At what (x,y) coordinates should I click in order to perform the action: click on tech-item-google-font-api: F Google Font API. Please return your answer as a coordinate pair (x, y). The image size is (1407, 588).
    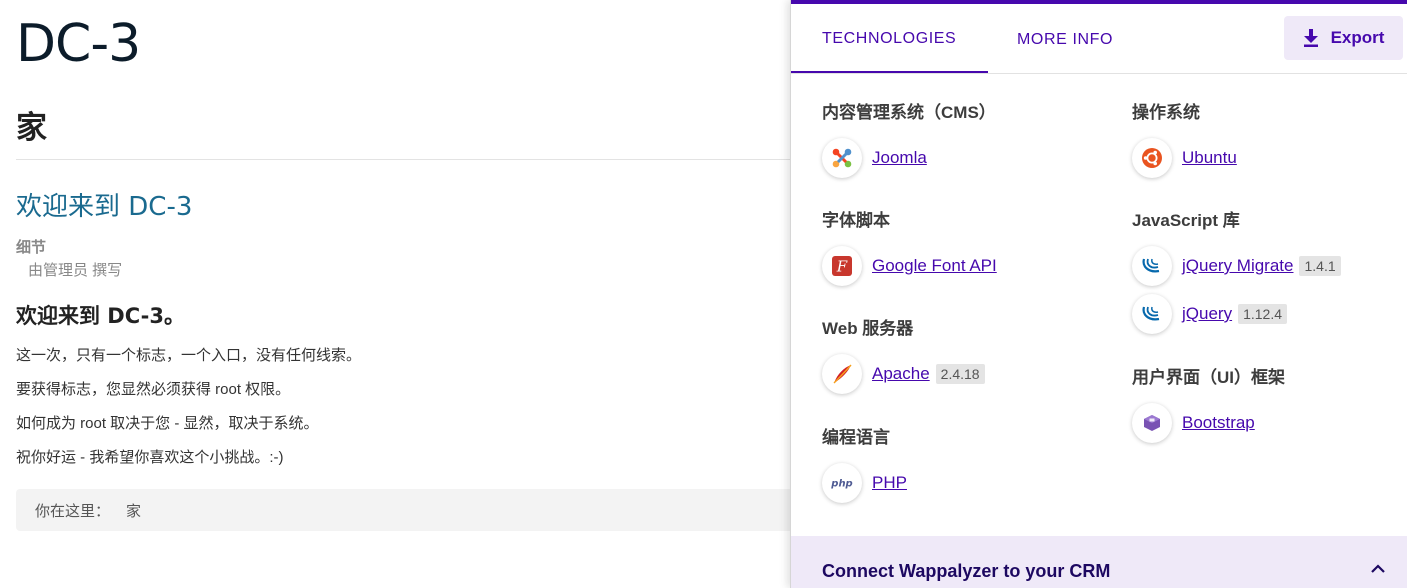
    Looking at the image, I should click on (909, 266).